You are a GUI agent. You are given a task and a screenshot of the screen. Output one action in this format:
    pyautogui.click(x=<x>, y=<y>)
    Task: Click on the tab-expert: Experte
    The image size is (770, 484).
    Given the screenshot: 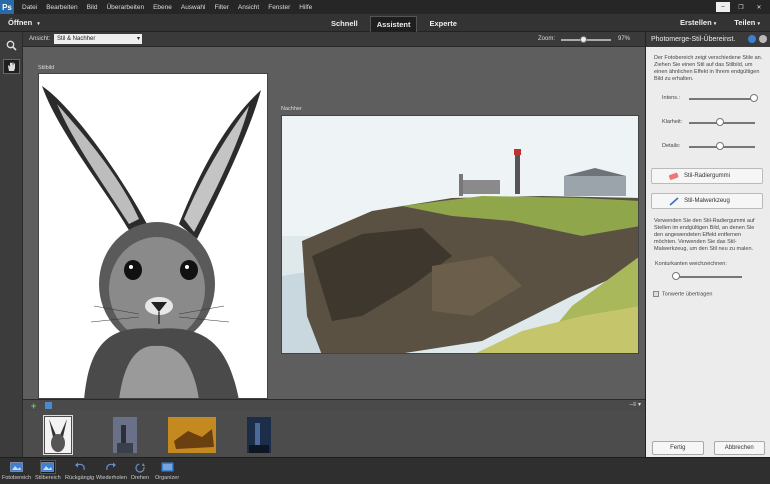 What is the action you would take?
    pyautogui.click(x=443, y=24)
    